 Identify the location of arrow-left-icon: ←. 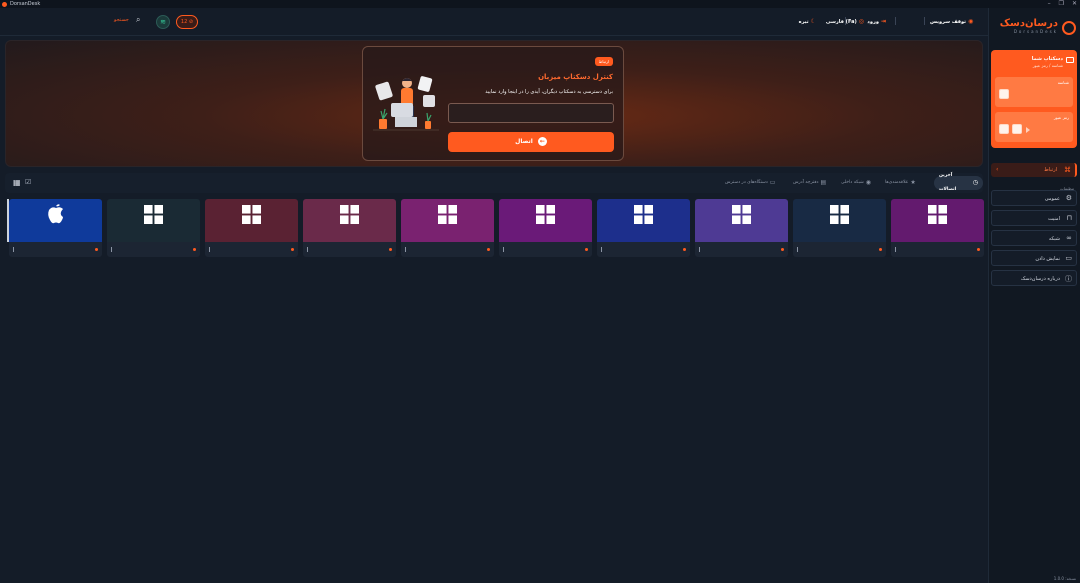
(542, 141).